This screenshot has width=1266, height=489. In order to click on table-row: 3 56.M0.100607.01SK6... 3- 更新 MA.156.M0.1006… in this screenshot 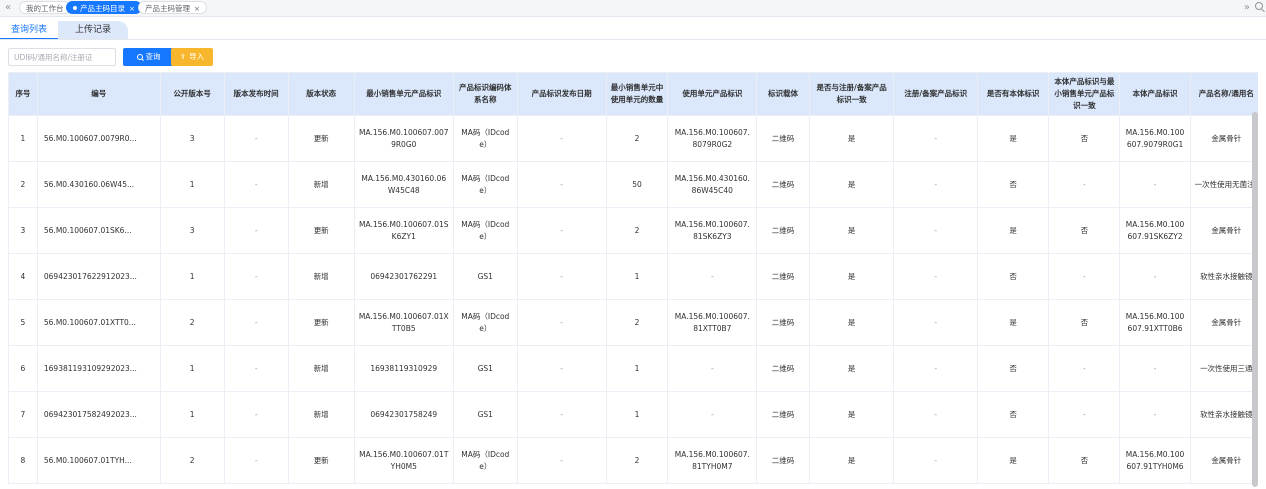, I will do `click(633, 230)`.